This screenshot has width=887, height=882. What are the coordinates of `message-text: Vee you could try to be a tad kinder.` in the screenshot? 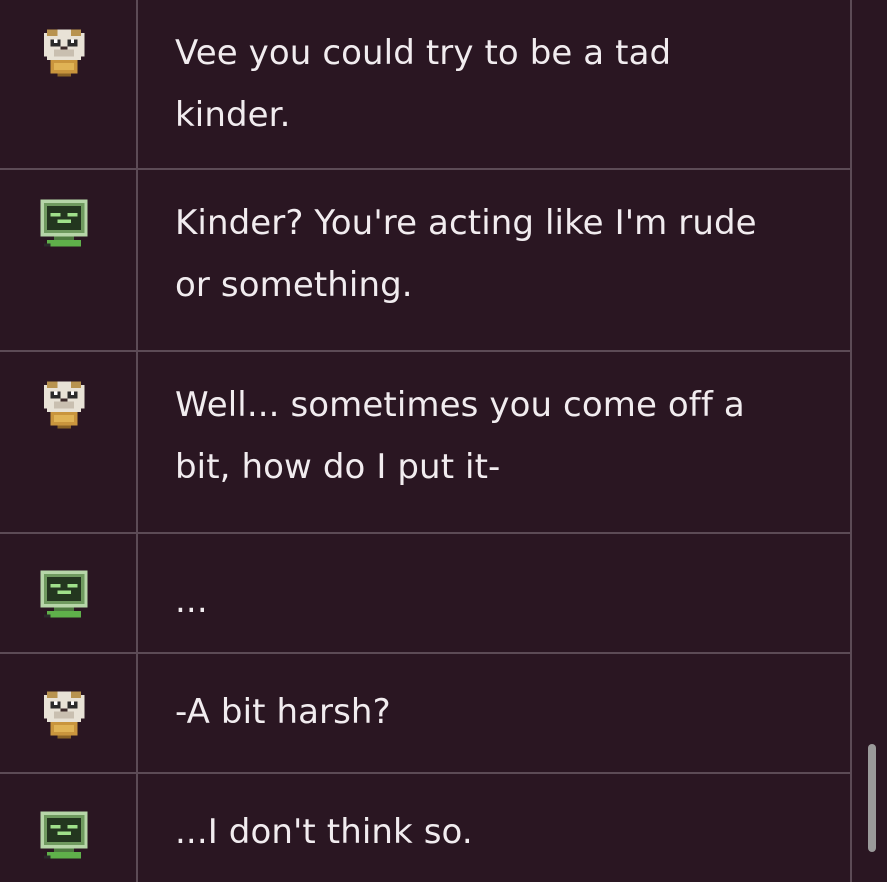 It's located at (423, 84).